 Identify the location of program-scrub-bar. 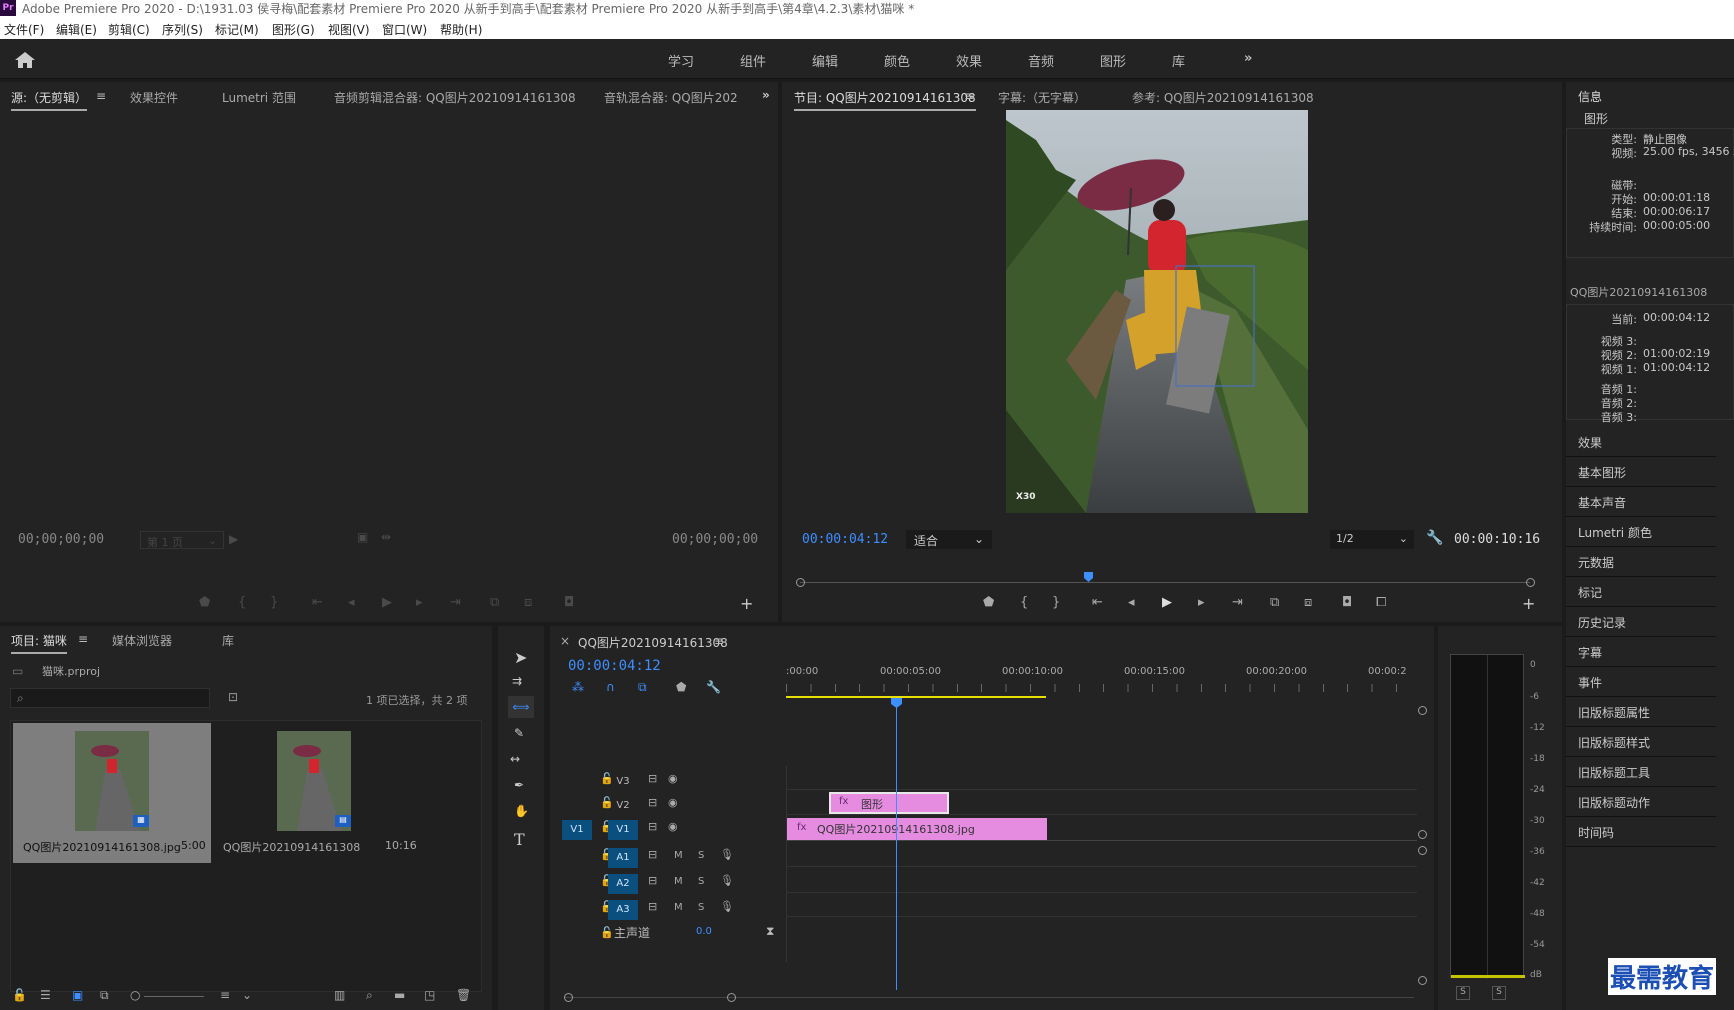
(1166, 581).